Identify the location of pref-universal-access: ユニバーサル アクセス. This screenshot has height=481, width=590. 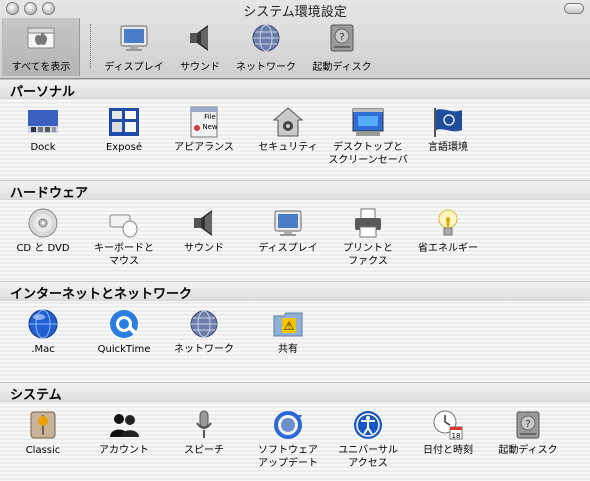
(368, 441).